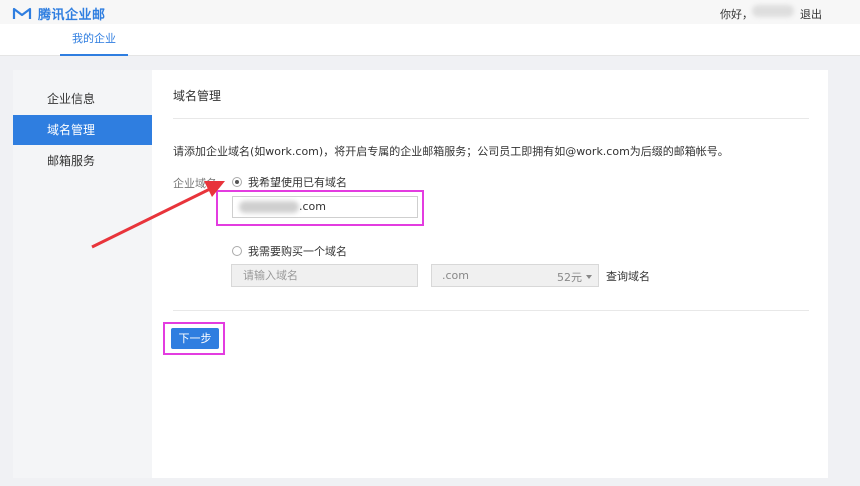 This screenshot has height=486, width=860. What do you see at coordinates (491, 118) in the screenshot?
I see `title-divider` at bounding box center [491, 118].